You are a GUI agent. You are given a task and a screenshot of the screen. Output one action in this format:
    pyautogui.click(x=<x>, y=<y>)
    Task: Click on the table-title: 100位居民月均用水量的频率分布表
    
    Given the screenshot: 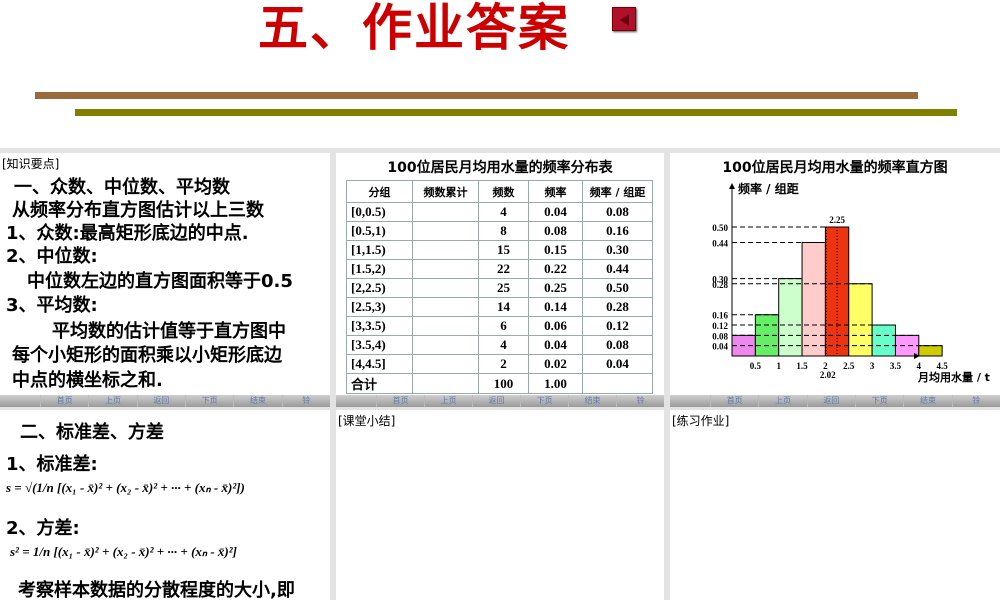 What is the action you would take?
    pyautogui.click(x=500, y=168)
    